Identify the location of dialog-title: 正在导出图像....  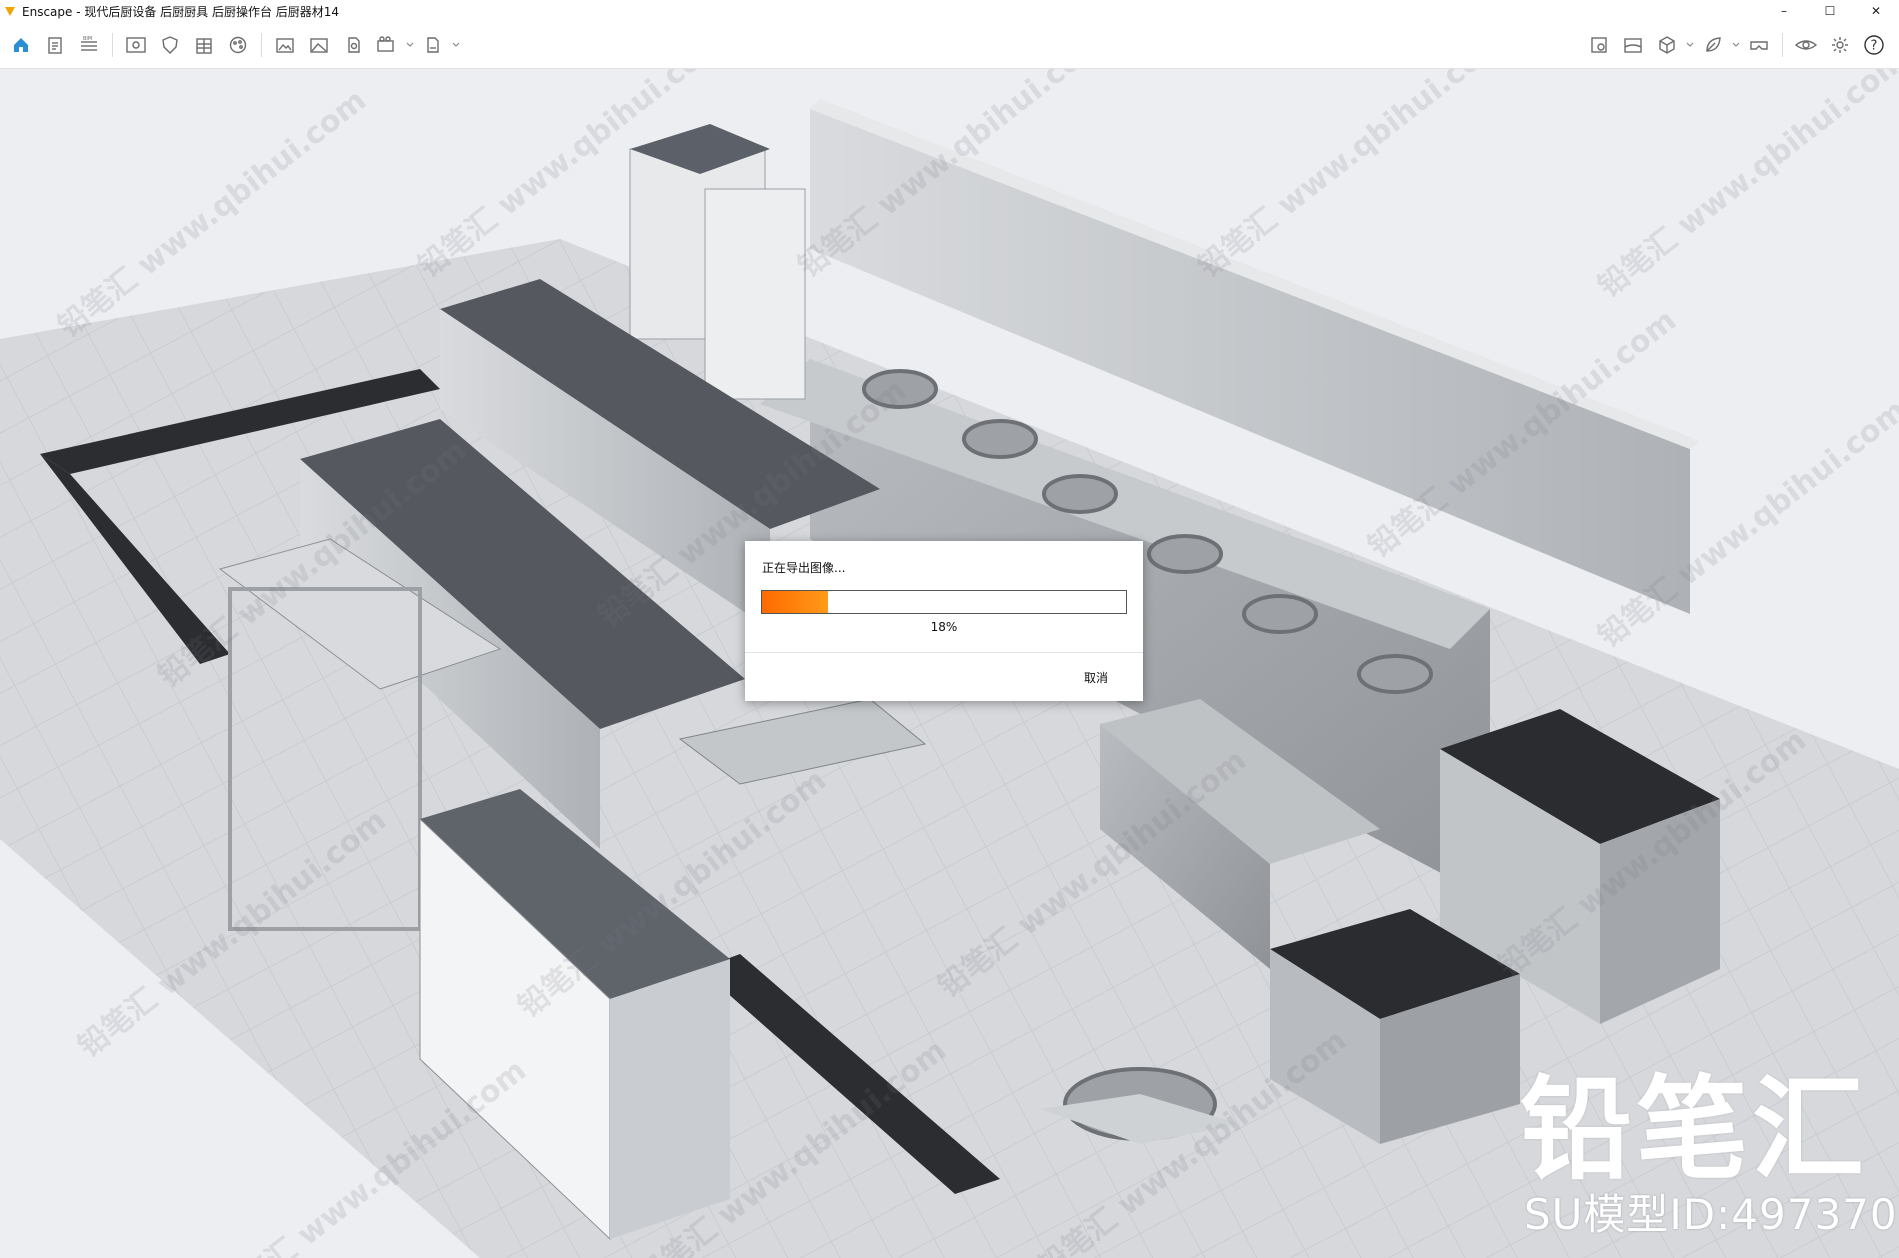
(804, 568).